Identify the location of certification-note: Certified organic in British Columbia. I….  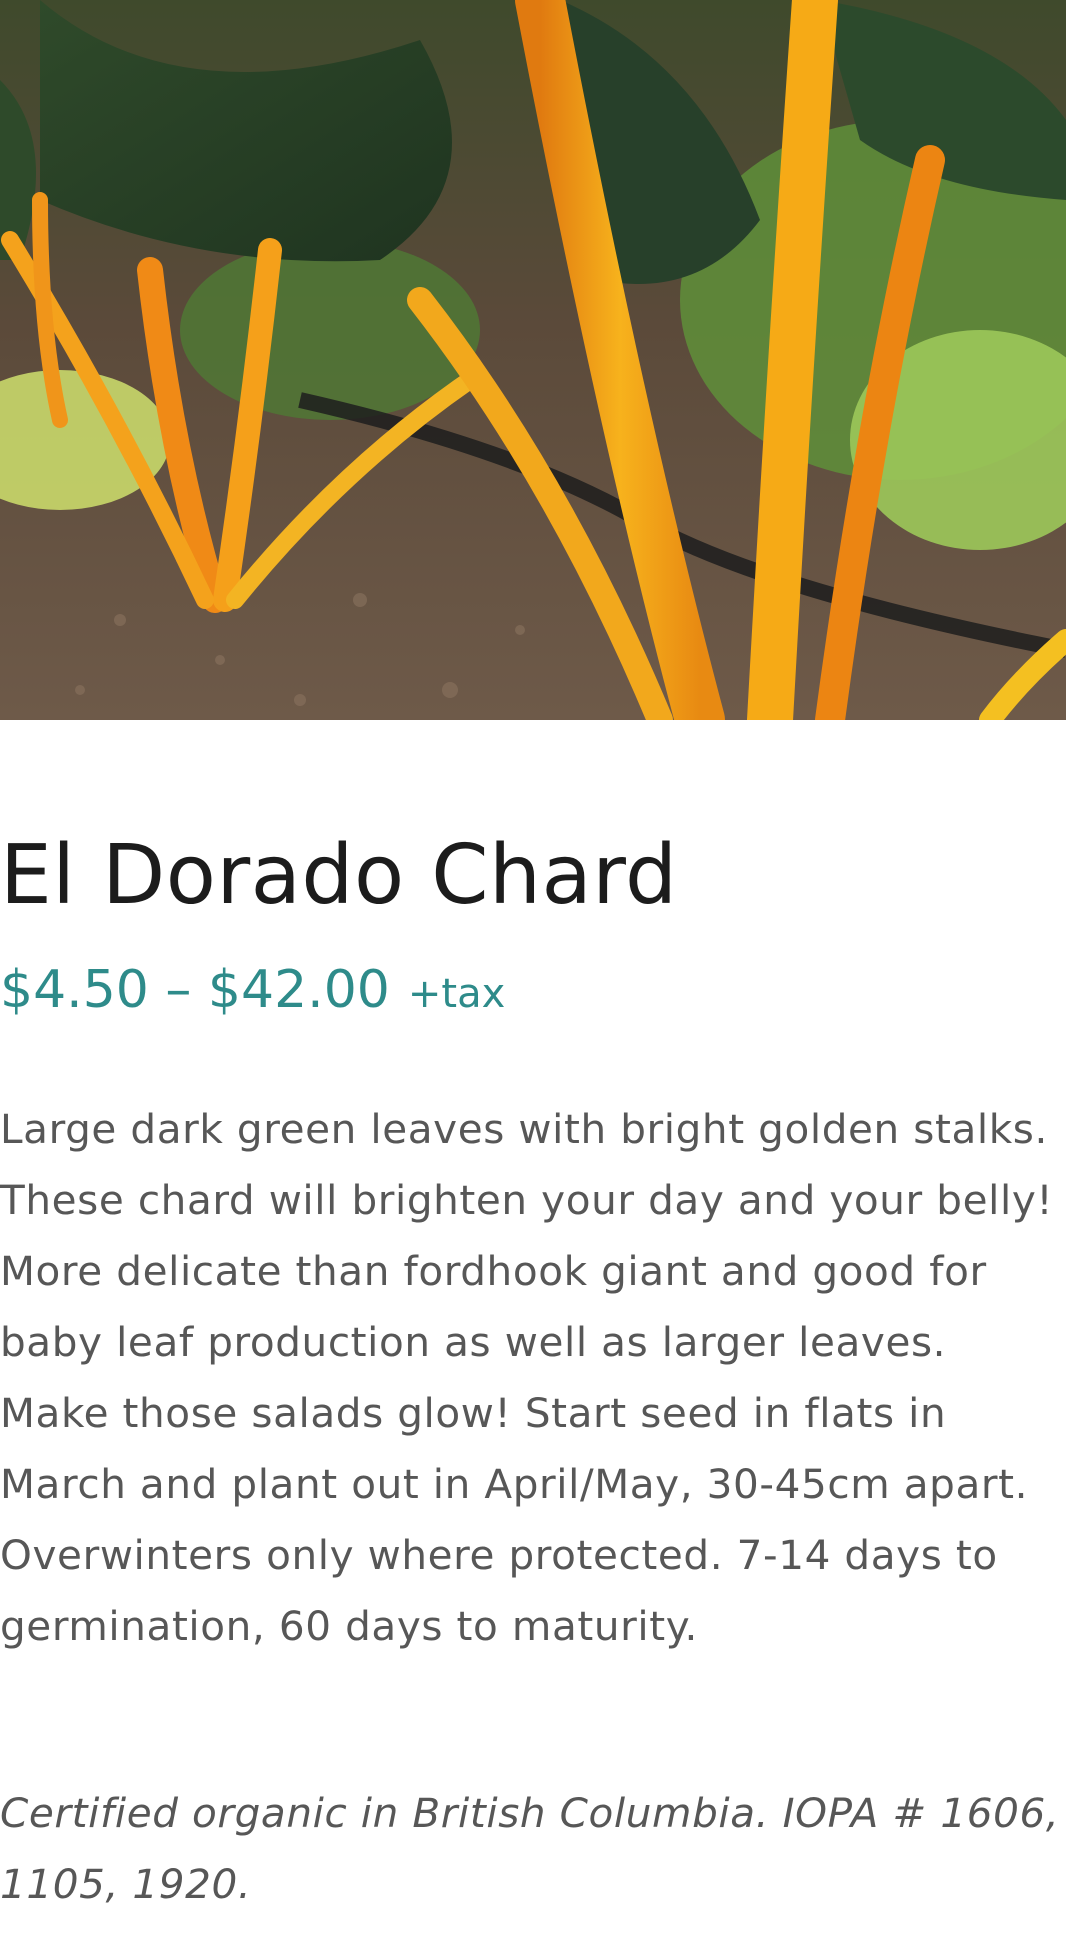
(530, 1848).